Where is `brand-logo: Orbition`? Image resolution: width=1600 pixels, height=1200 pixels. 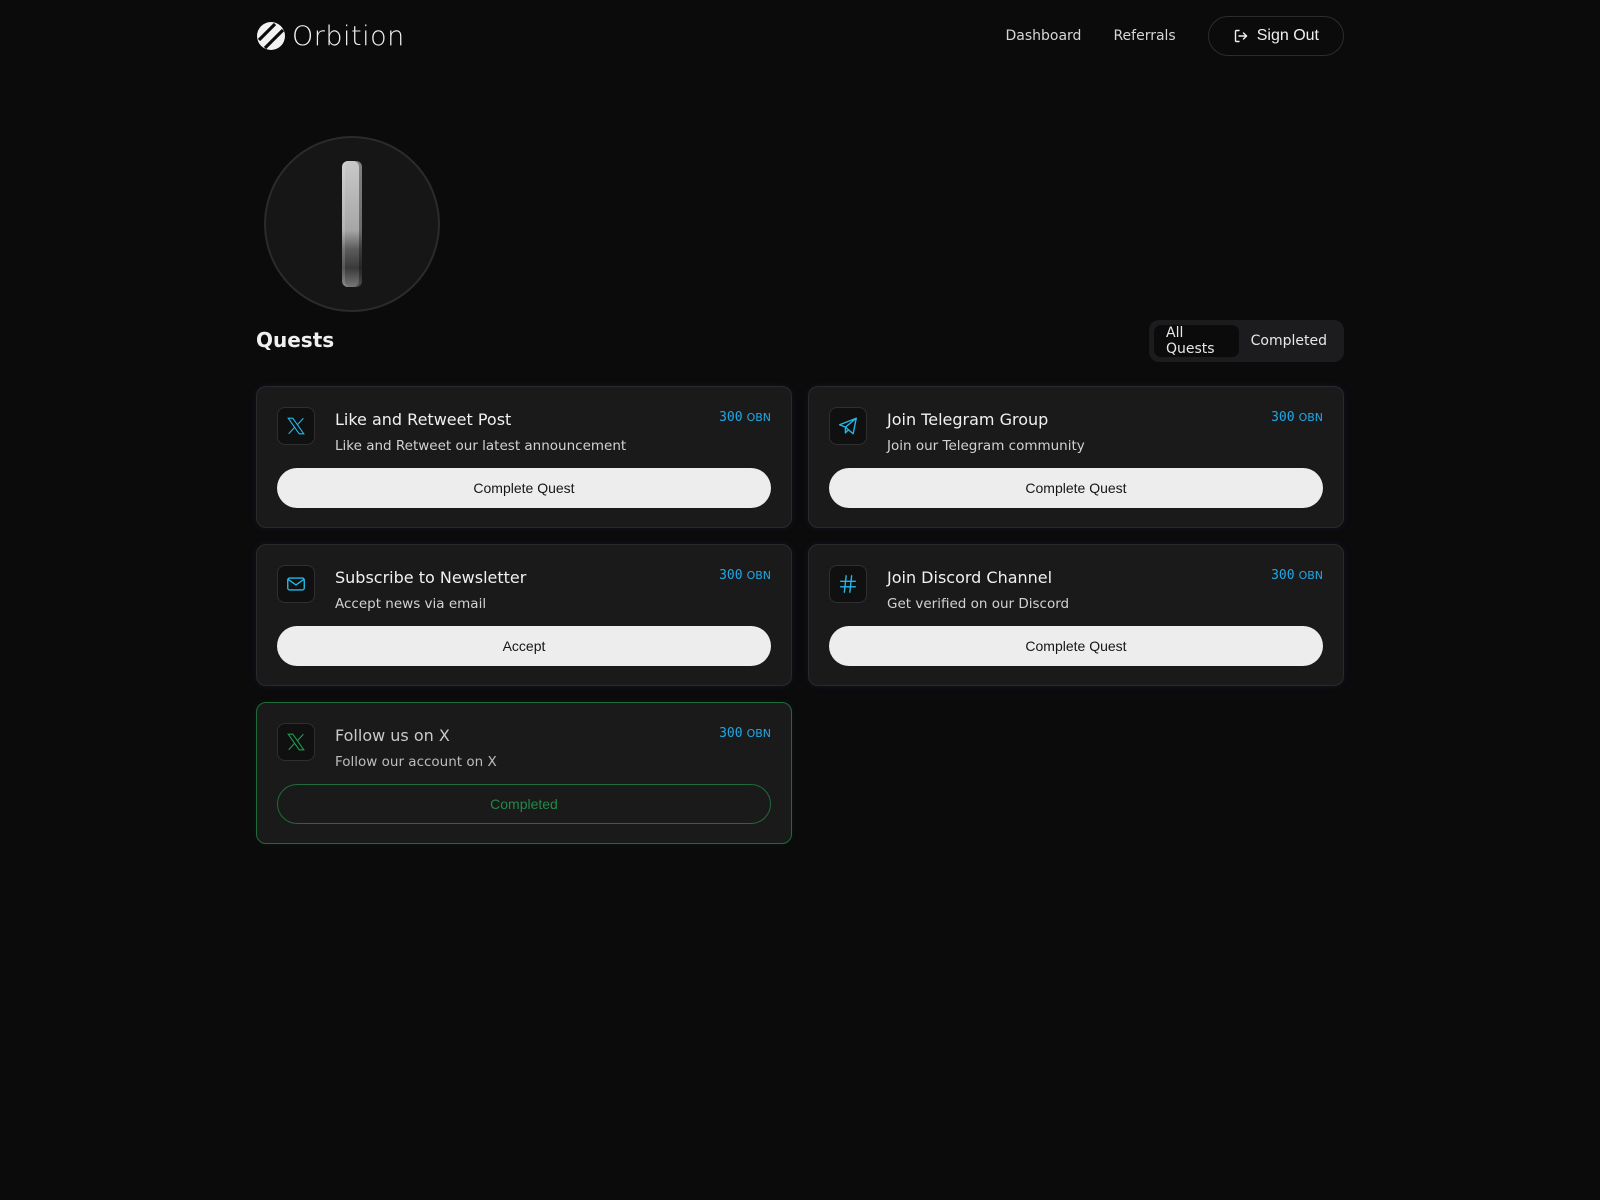 brand-logo: Orbition is located at coordinates (330, 36).